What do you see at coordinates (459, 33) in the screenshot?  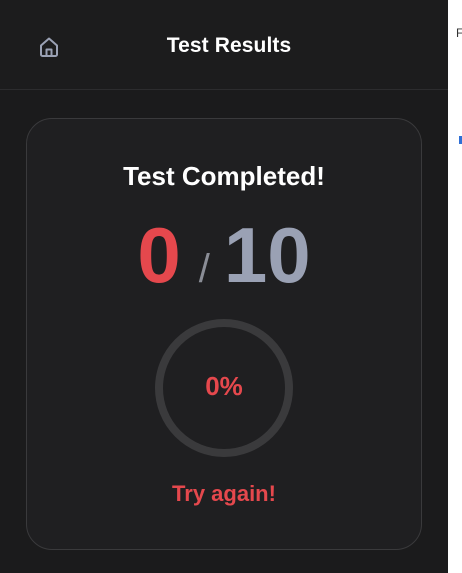 I see `window-edge-mark: F` at bounding box center [459, 33].